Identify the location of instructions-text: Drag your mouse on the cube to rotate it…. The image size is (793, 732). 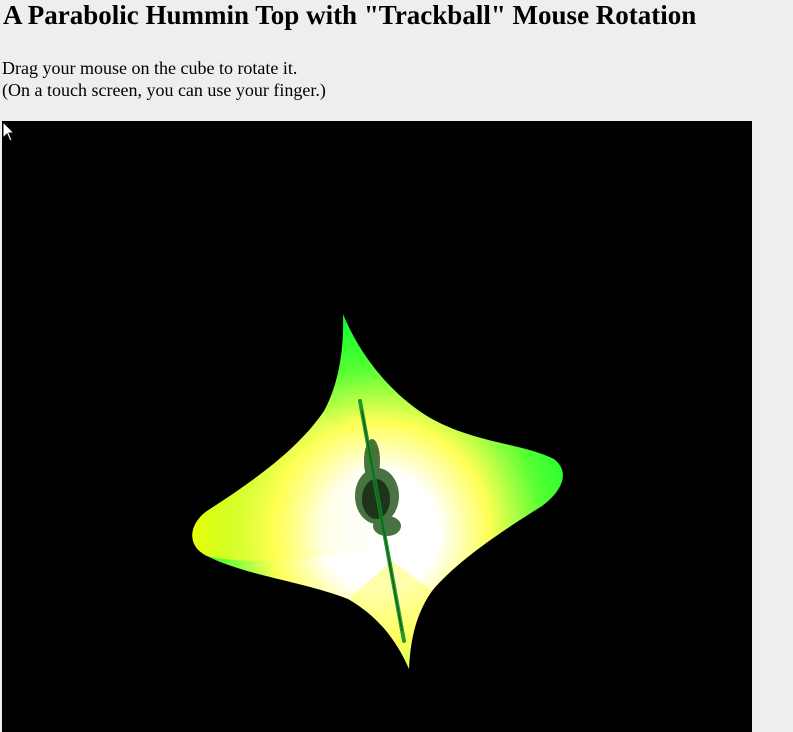
(164, 79).